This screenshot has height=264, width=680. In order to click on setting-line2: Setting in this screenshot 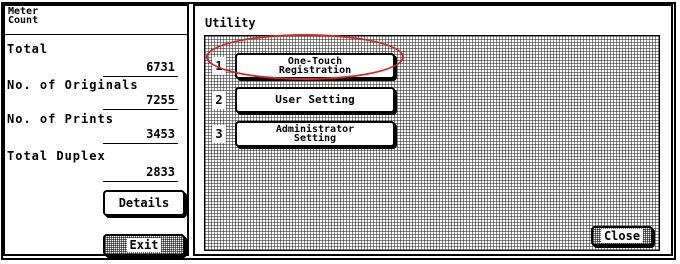, I will do `click(315, 138)`.